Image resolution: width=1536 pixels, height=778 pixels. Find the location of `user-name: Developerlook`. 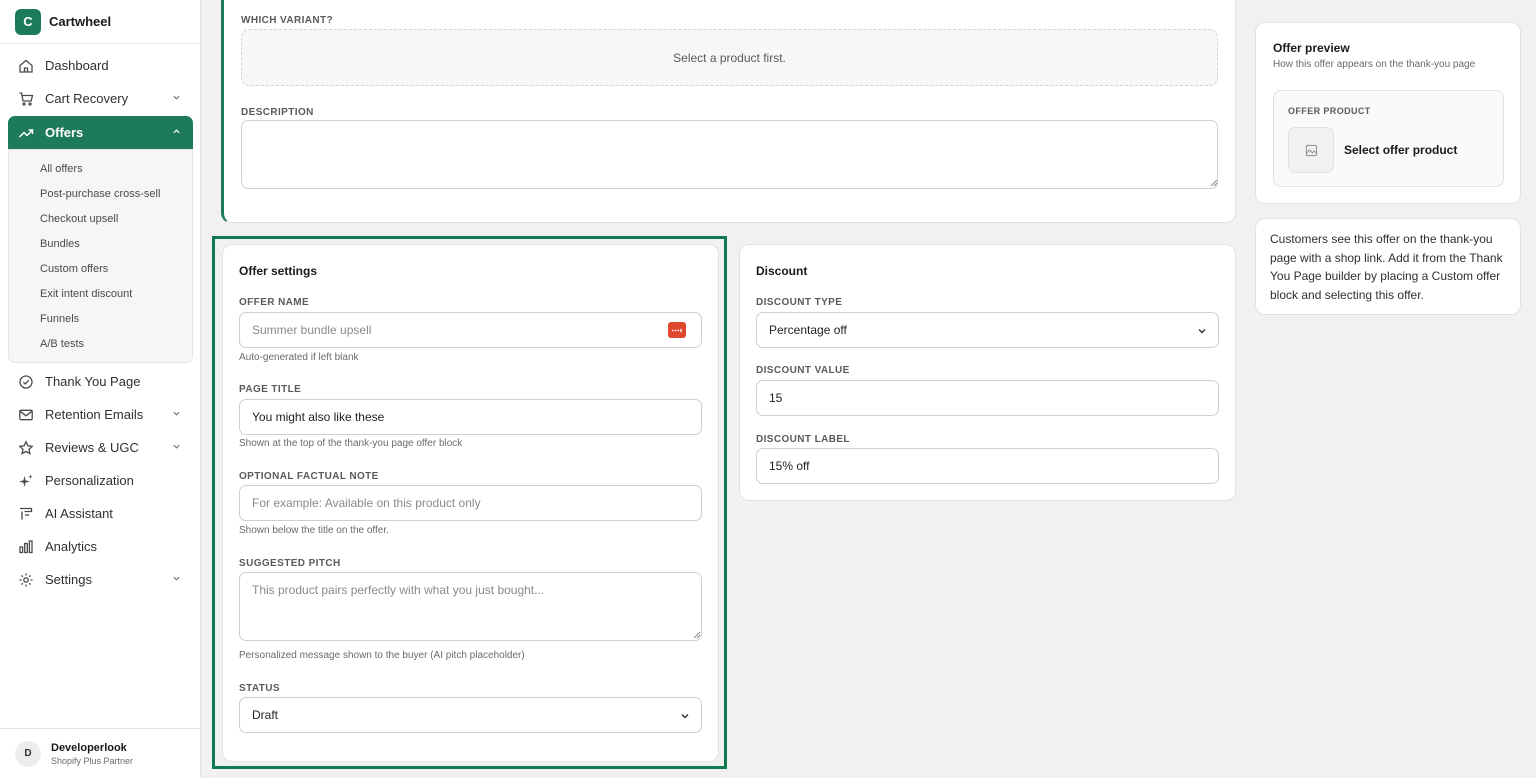

user-name: Developerlook is located at coordinates (89, 747).